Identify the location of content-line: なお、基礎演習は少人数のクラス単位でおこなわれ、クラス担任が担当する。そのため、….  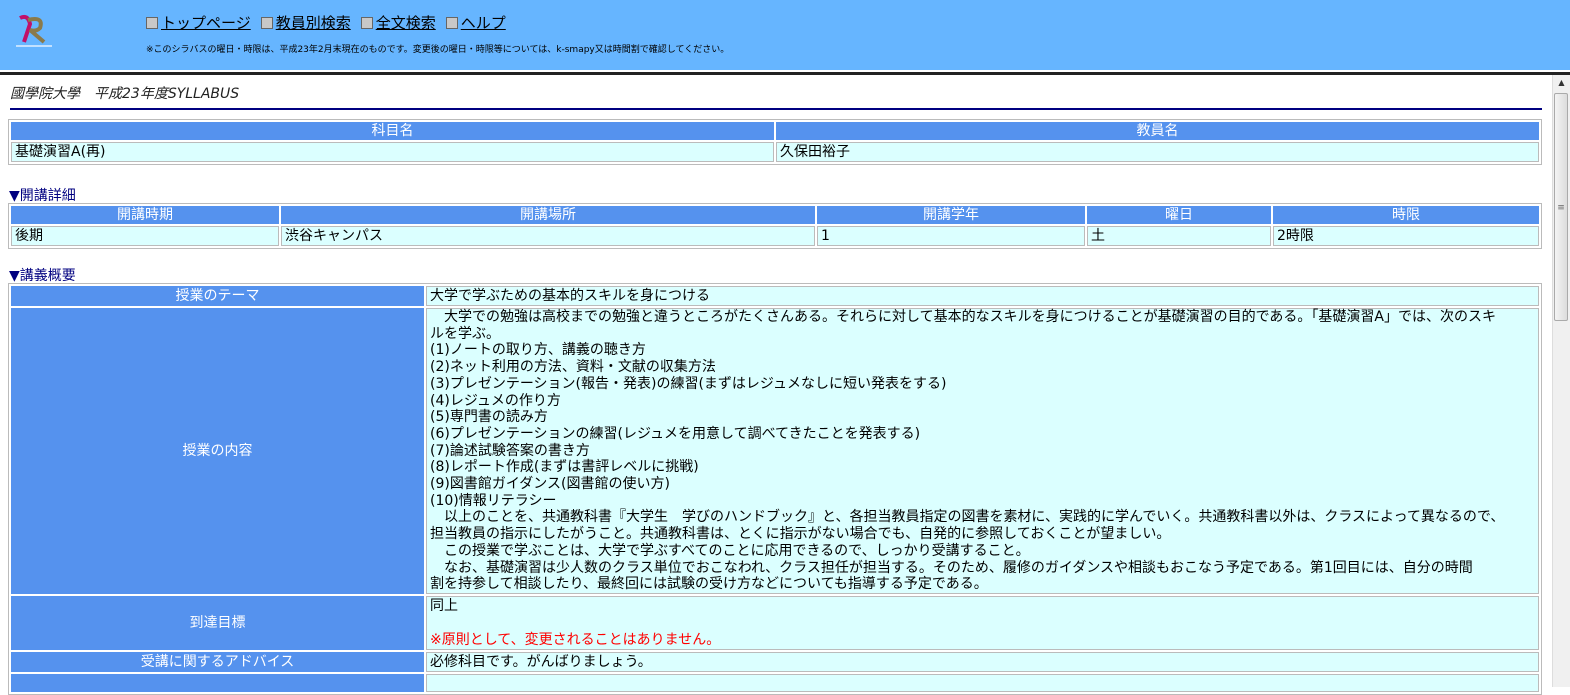
(951, 567).